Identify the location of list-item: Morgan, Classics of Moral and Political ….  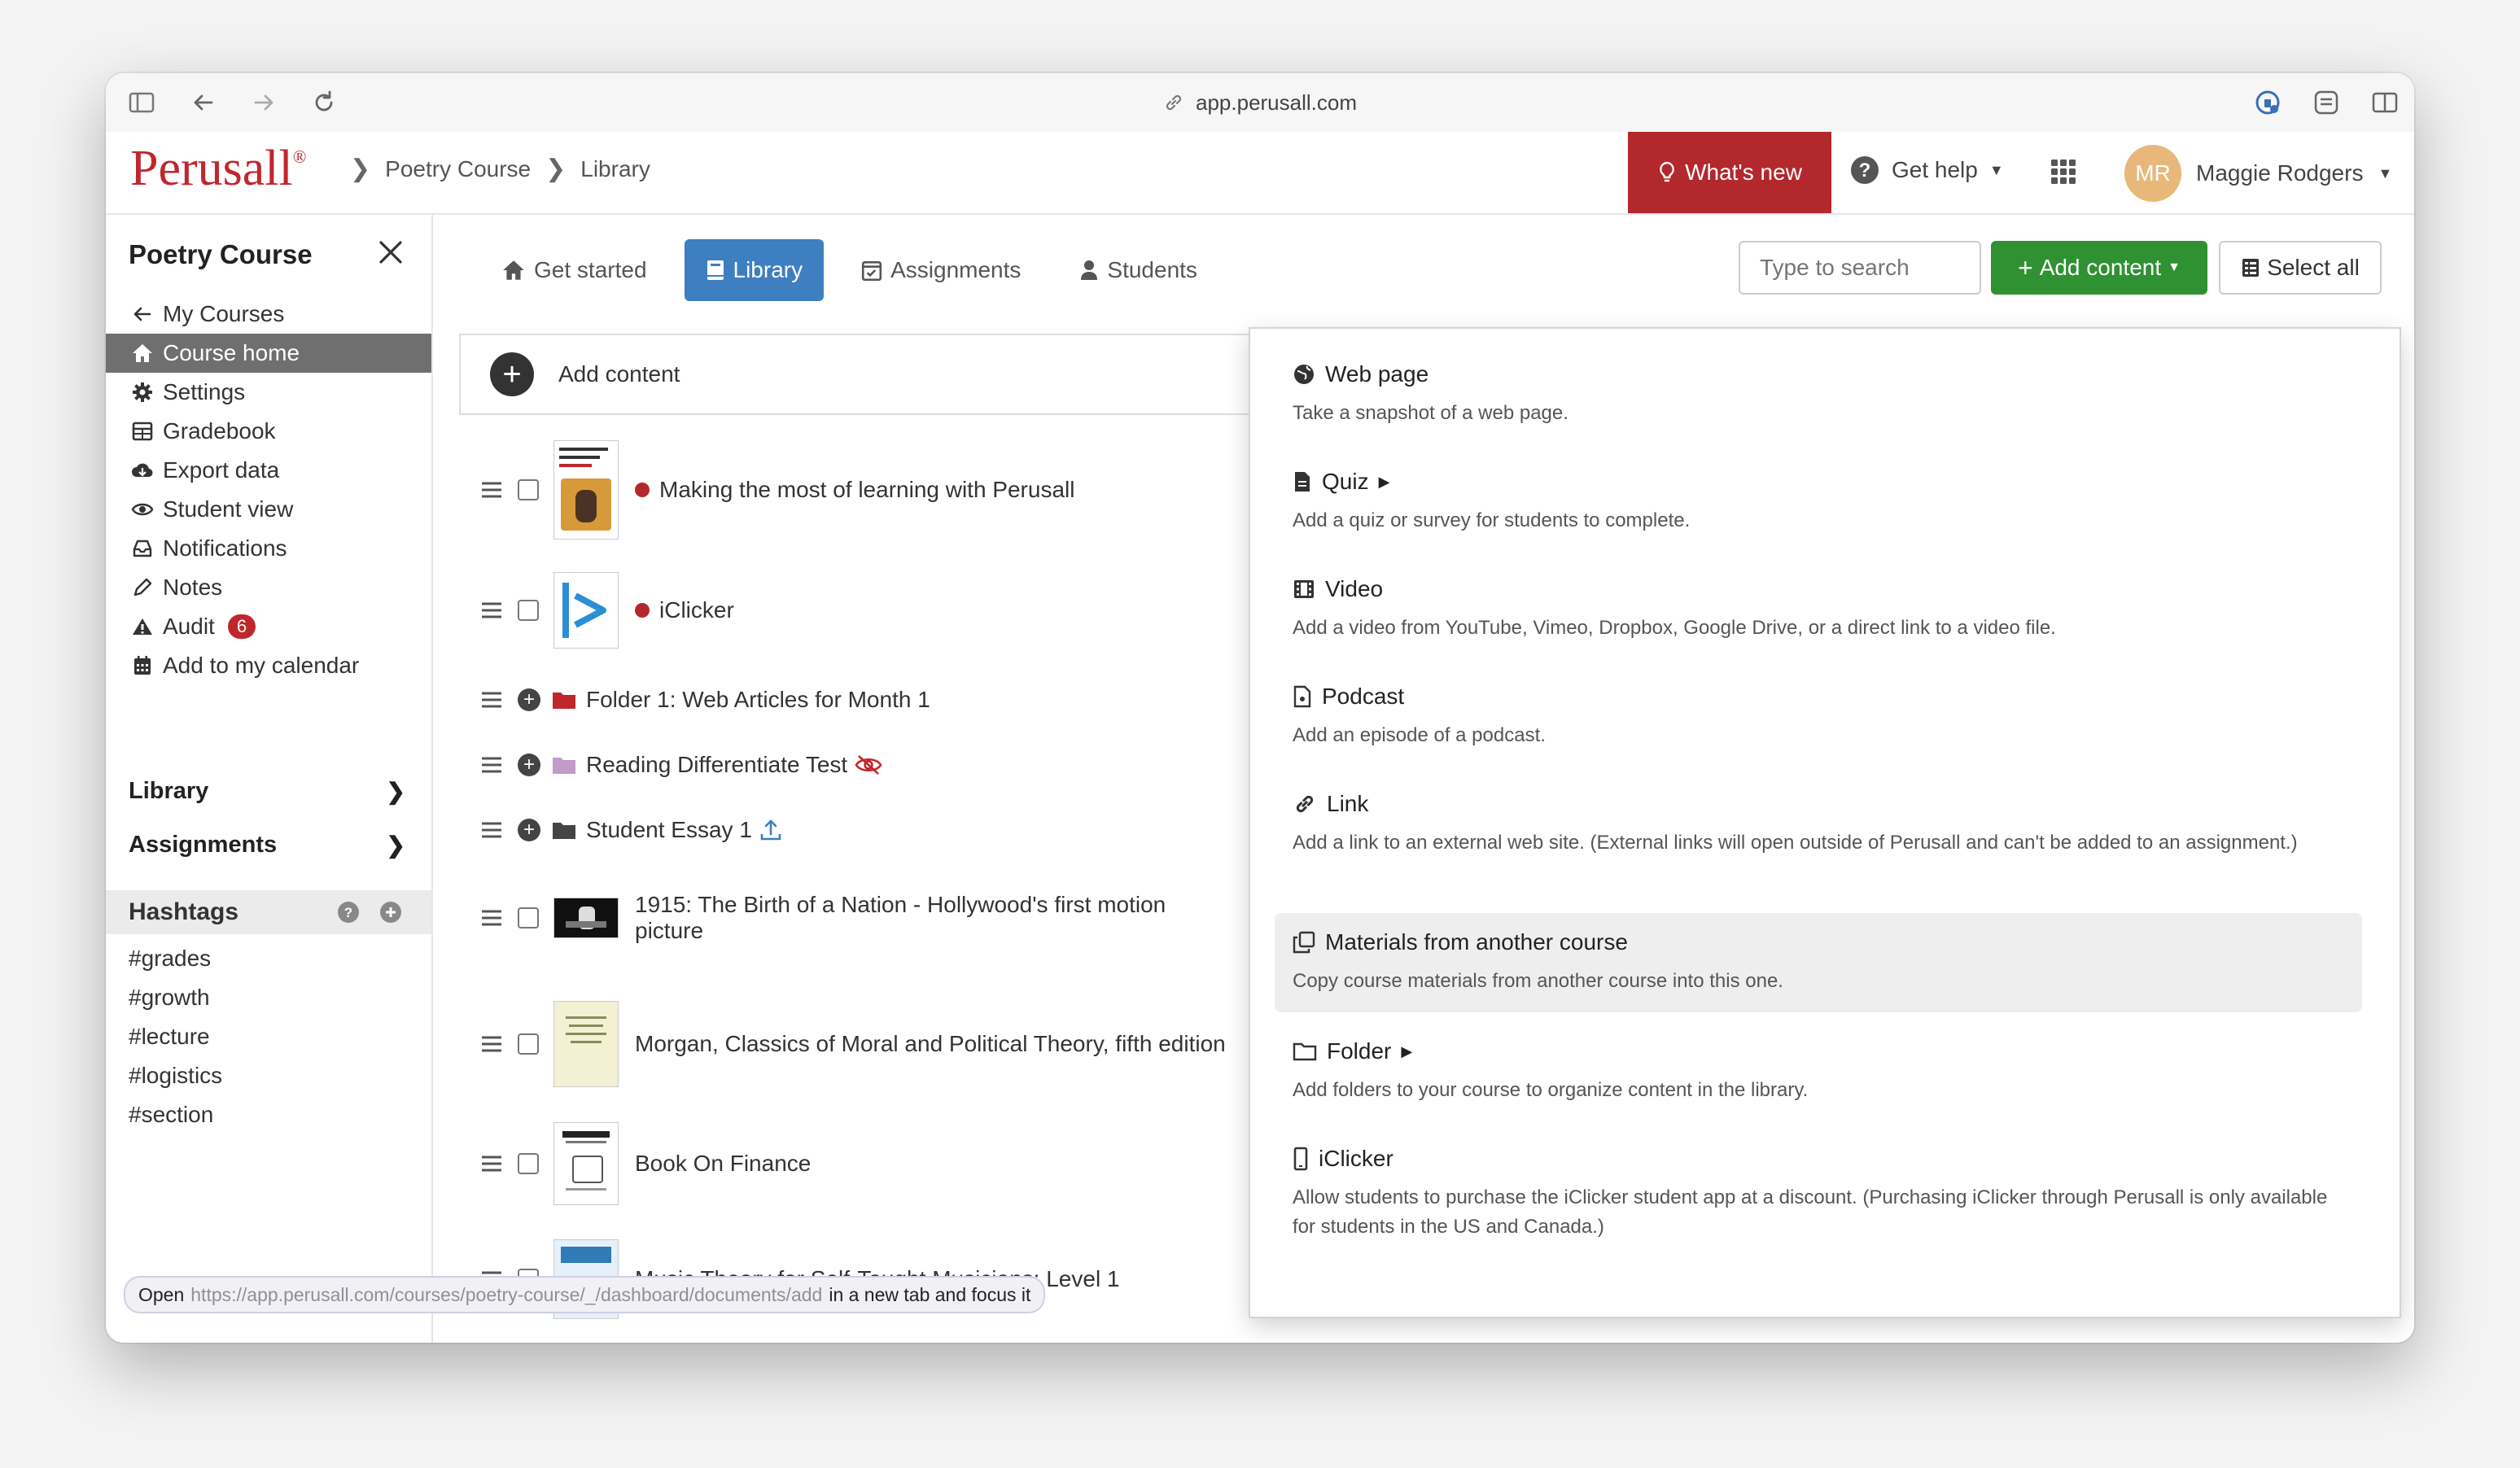
(887, 1044).